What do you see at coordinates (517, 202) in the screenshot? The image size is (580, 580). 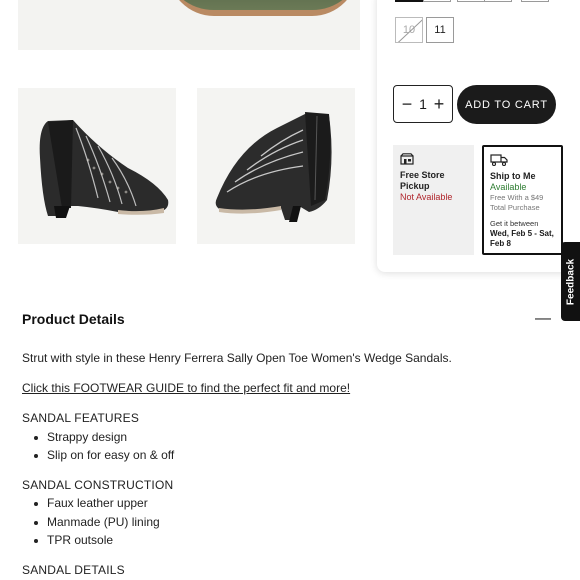 I see `ship-note: Free With a $49 Total Purchase` at bounding box center [517, 202].